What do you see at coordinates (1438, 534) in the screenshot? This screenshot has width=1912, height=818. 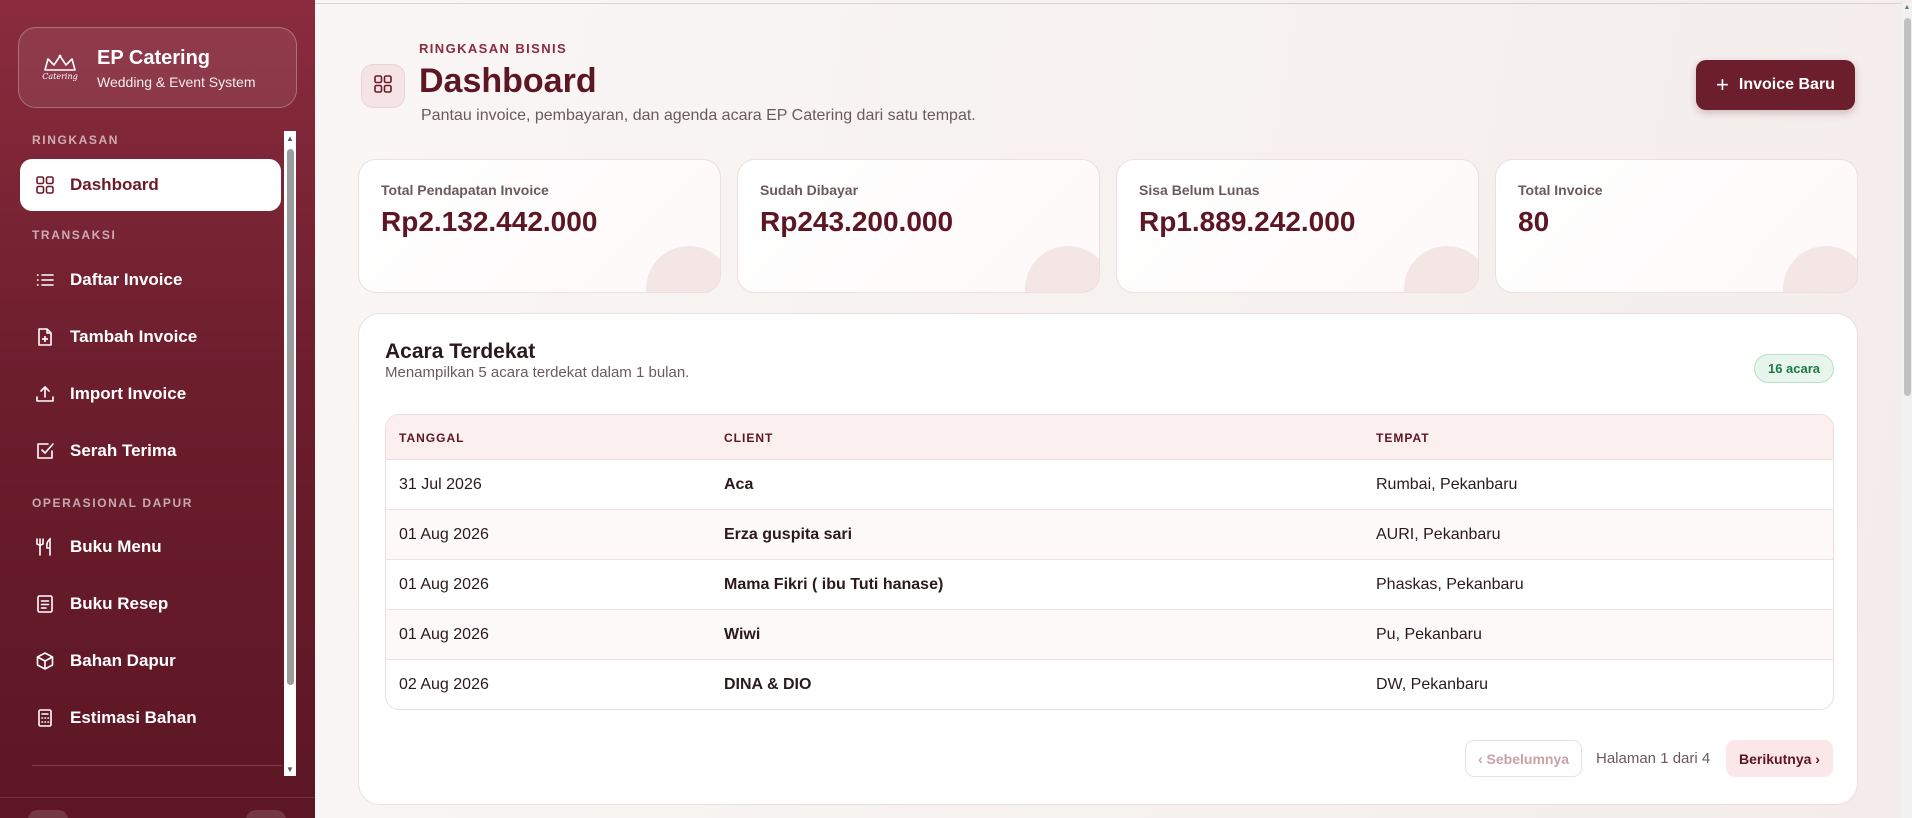 I see `event-place: AURI, Pekanbaru` at bounding box center [1438, 534].